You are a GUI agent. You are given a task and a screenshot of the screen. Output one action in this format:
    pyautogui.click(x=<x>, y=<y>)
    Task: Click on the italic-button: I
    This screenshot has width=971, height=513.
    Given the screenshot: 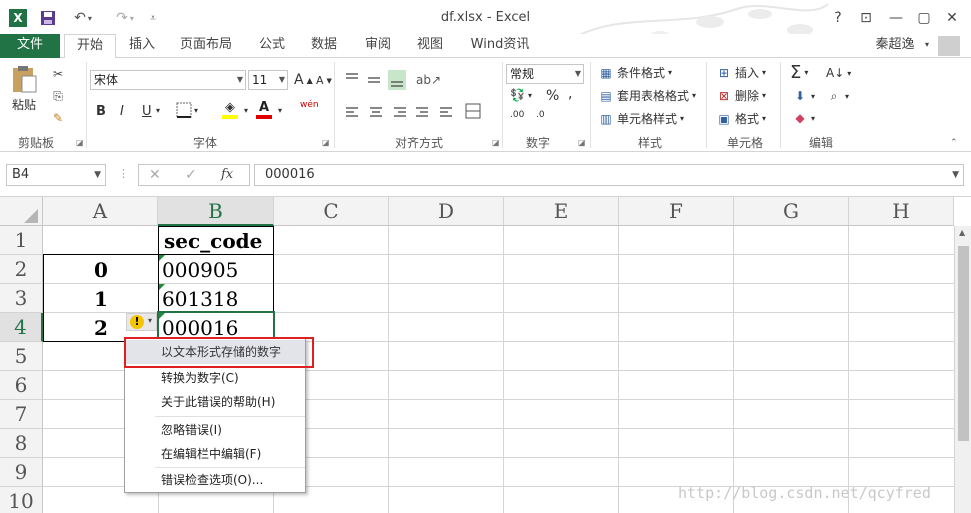 What is the action you would take?
    pyautogui.click(x=122, y=111)
    